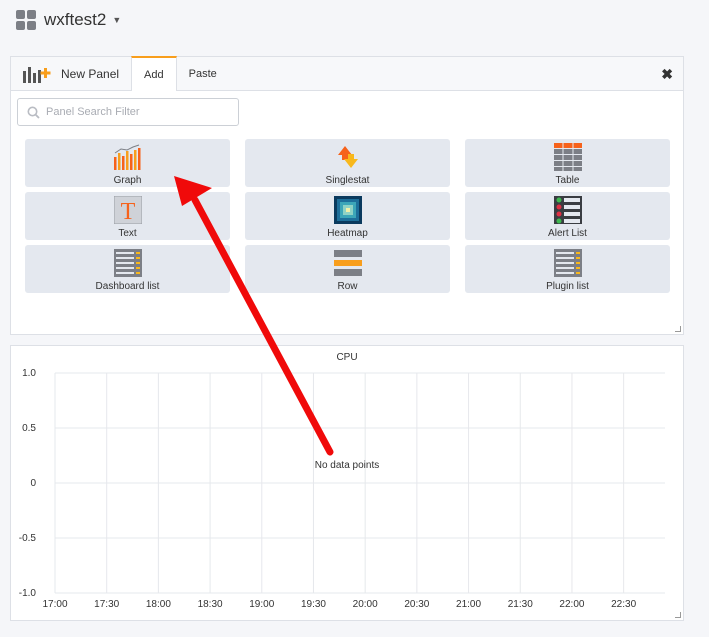 The image size is (709, 637). Describe the element at coordinates (29, 428) in the screenshot. I see `y-tick-label: 0.5` at that location.